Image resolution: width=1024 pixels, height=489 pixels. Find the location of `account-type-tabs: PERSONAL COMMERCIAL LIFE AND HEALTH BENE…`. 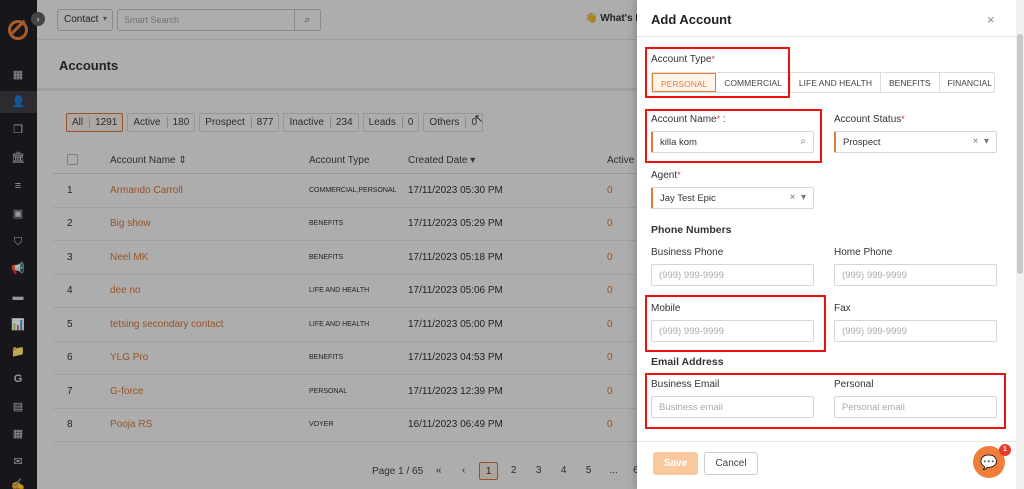

account-type-tabs: PERSONAL COMMERCIAL LIFE AND HEALTH BENE… is located at coordinates (823, 82).